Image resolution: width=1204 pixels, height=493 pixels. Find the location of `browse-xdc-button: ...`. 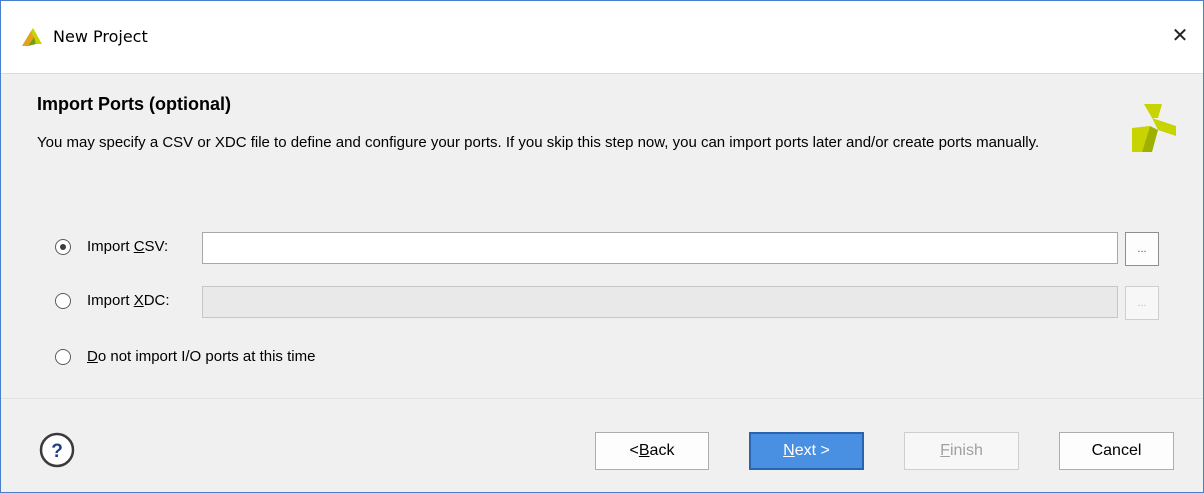

browse-xdc-button: ... is located at coordinates (1142, 303).